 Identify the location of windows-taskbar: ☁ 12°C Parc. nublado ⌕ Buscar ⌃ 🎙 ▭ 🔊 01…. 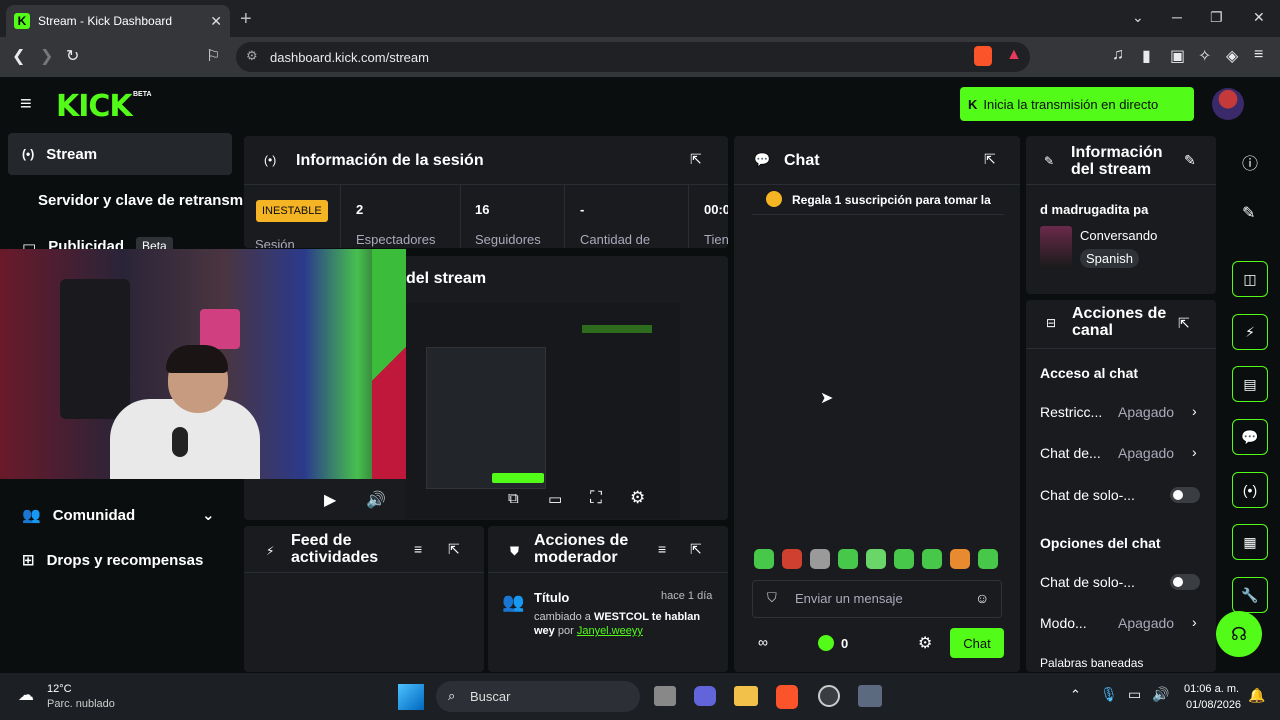
(640, 696).